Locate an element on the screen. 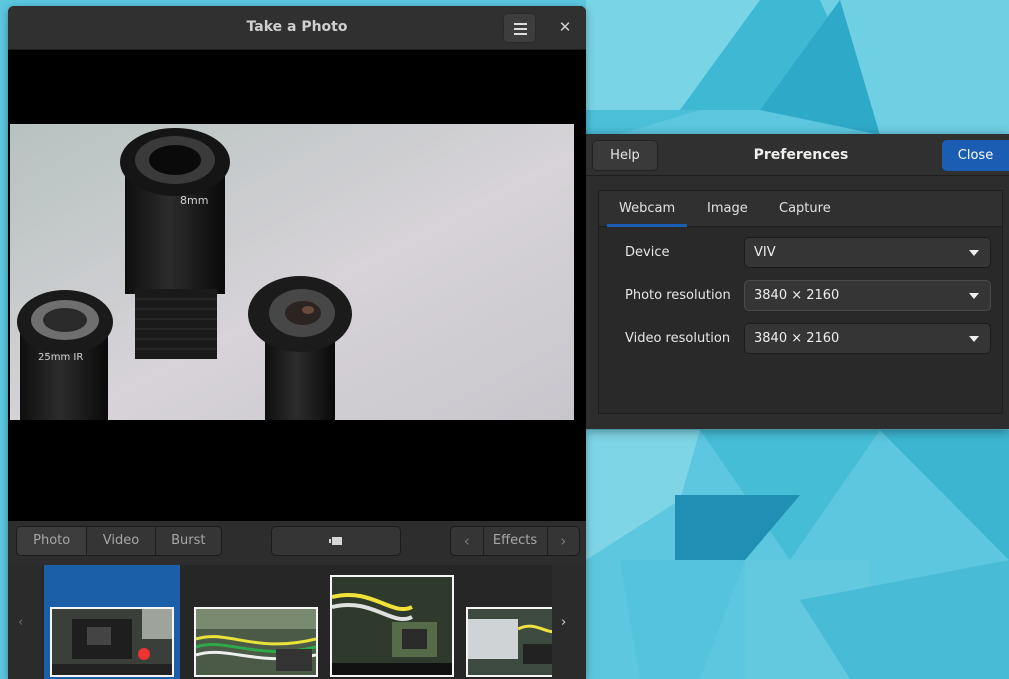  header-bar: Take a Photo ✕ is located at coordinates (297, 28).